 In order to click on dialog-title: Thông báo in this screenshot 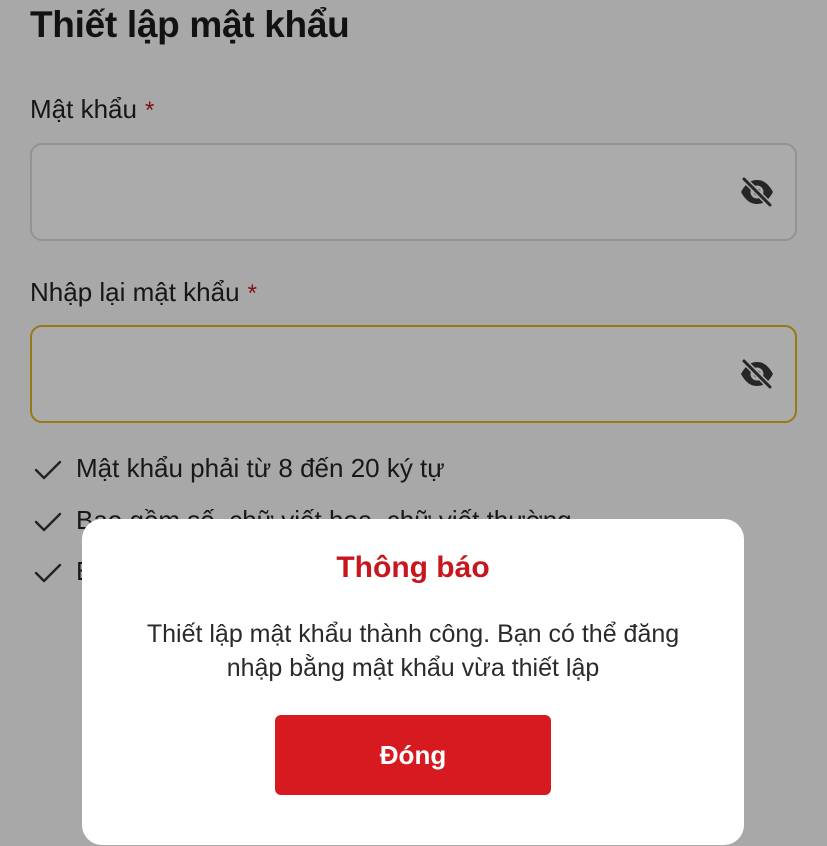, I will do `click(413, 567)`.